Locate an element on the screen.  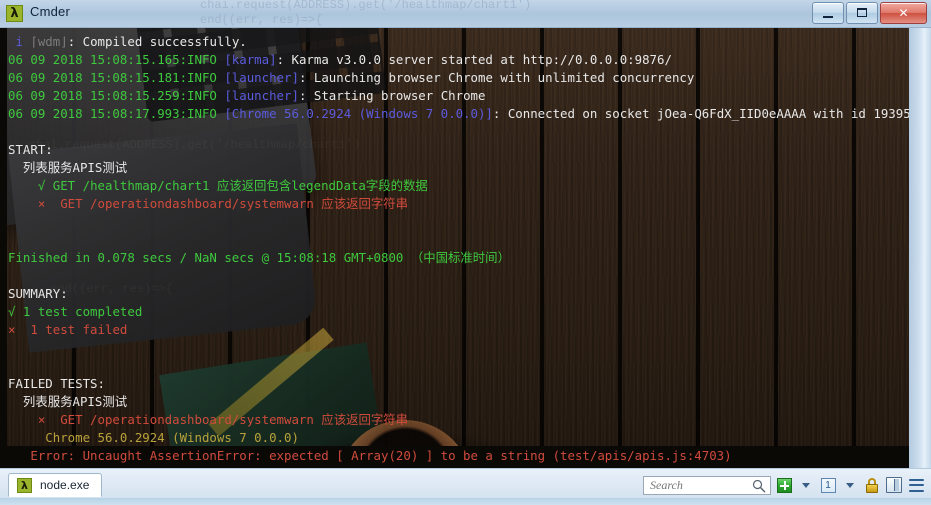
minimize-button is located at coordinates (828, 13).